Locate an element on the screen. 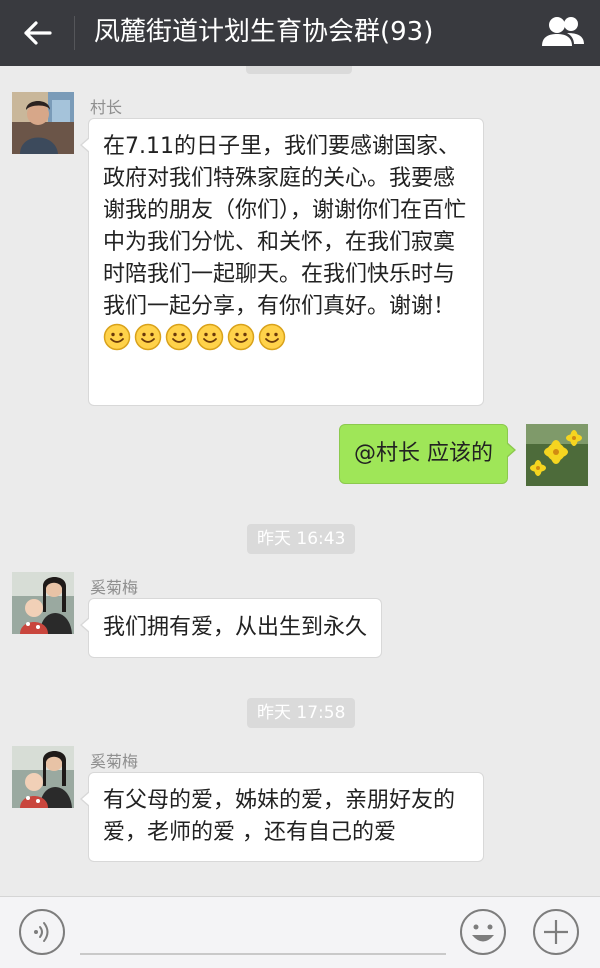 This screenshot has height=968, width=600. emoji-group is located at coordinates (196, 337).